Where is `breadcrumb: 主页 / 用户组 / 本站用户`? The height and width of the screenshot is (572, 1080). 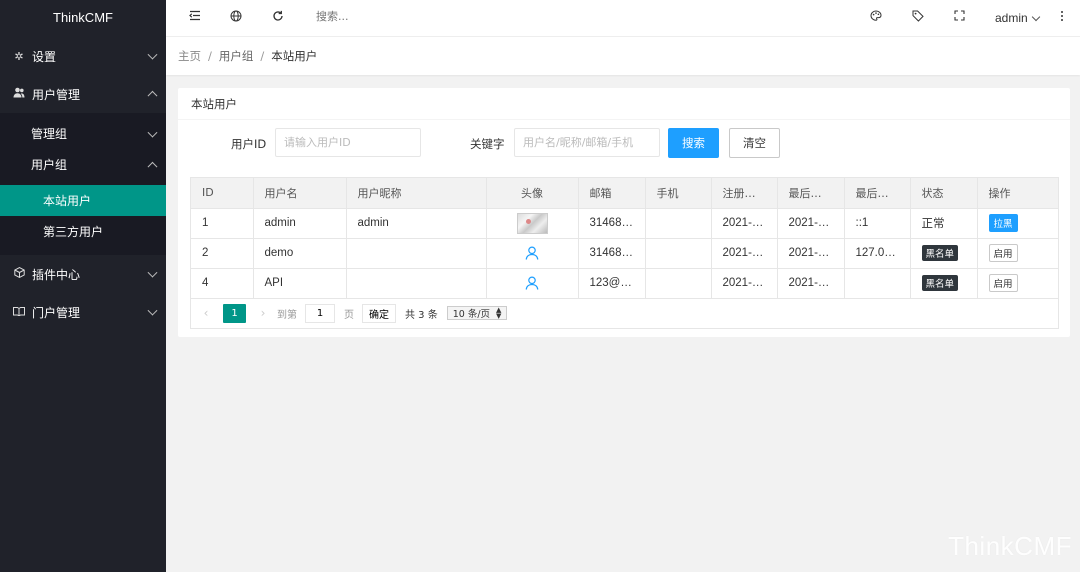
breadcrumb: 主页 / 用户组 / 本站用户 is located at coordinates (623, 56).